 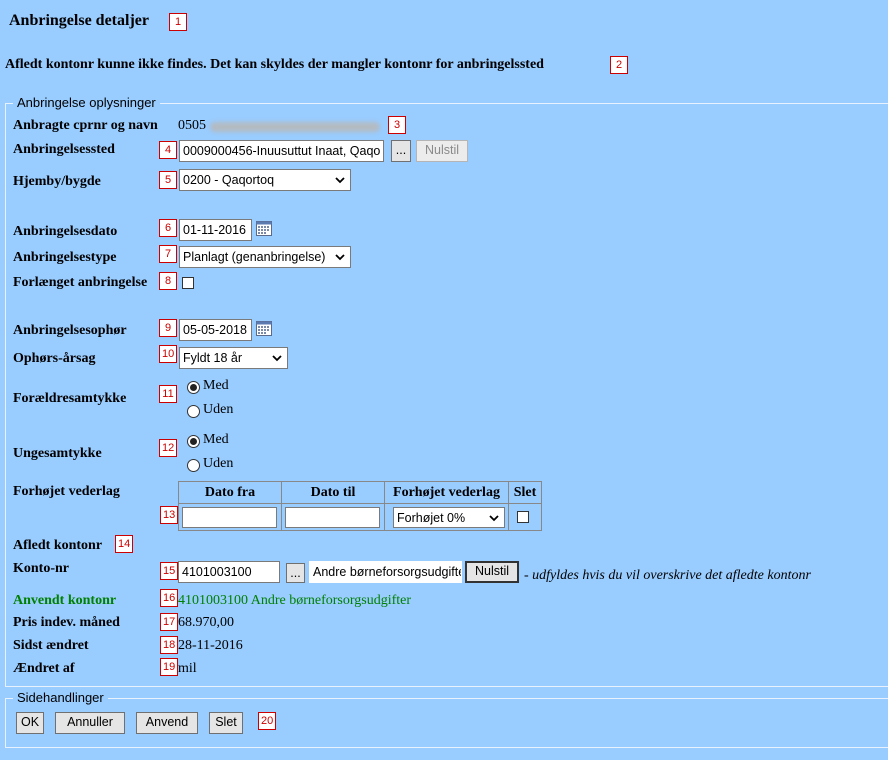 I want to click on konto-reset-button: Nulstil, so click(x=492, y=572).